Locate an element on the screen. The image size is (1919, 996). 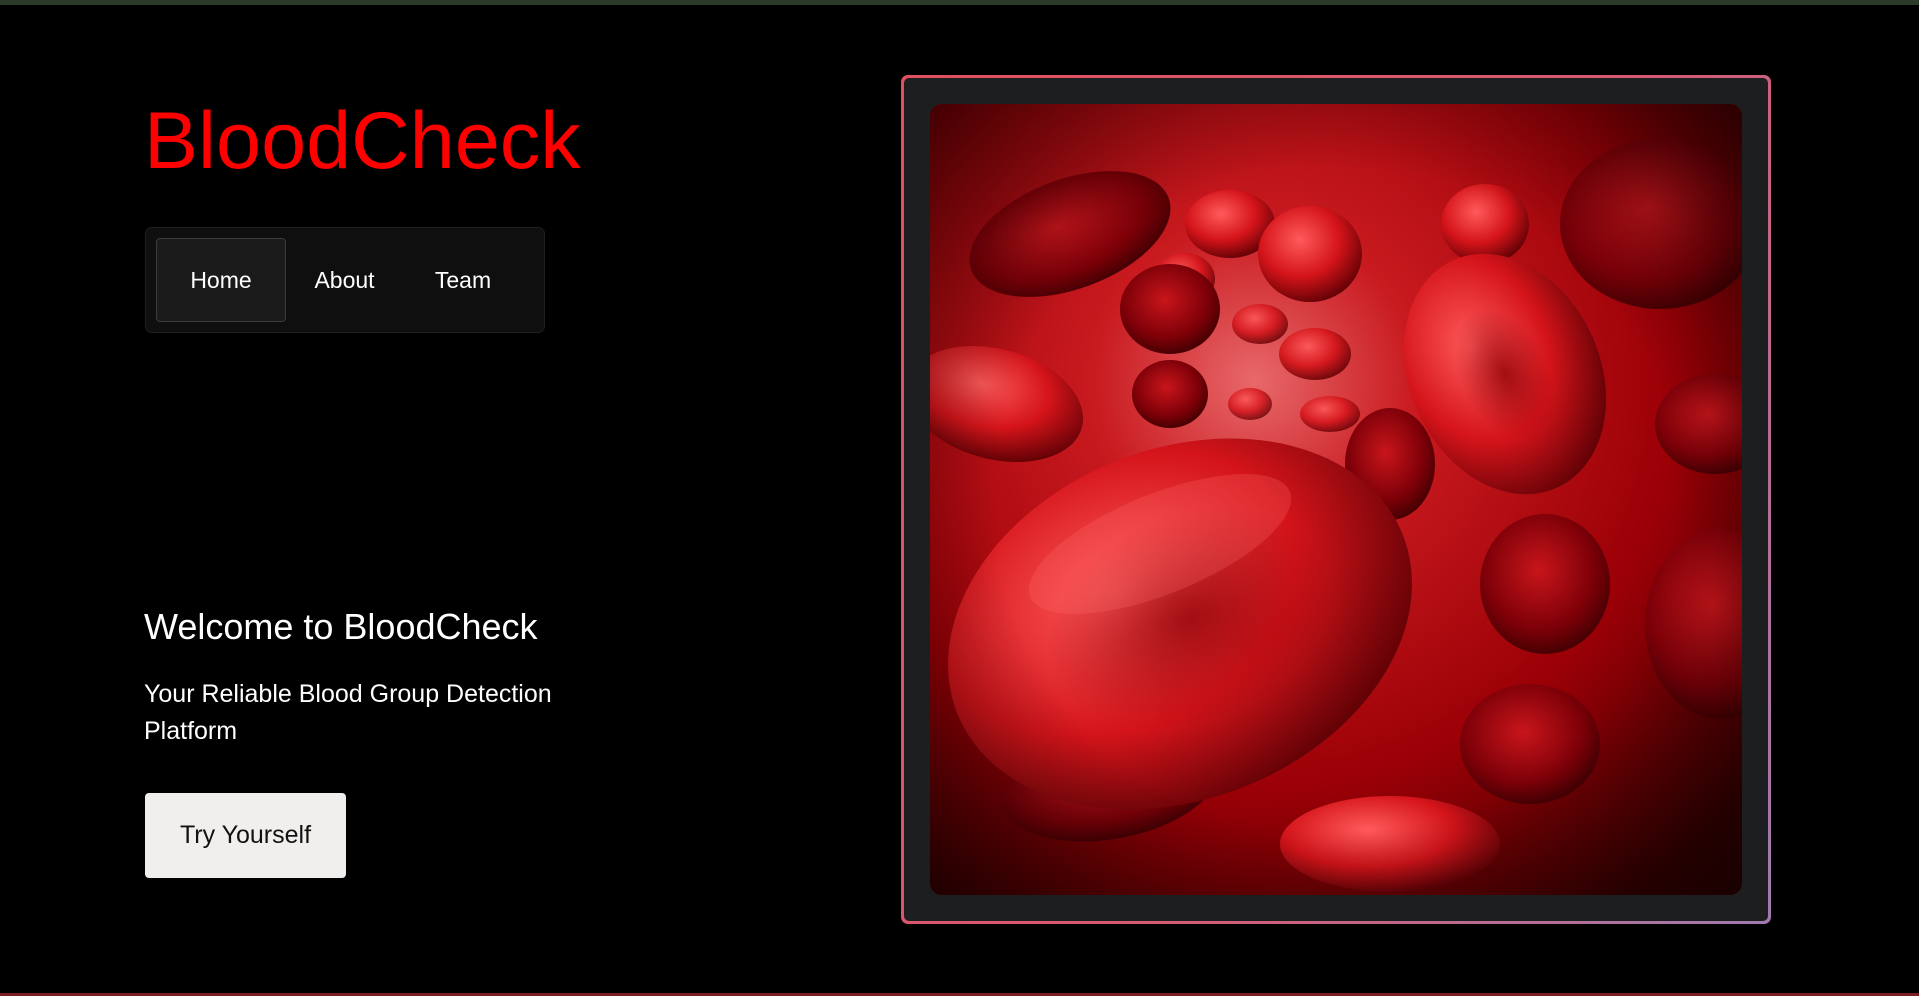
nav-home-link: Home is located at coordinates (221, 280).